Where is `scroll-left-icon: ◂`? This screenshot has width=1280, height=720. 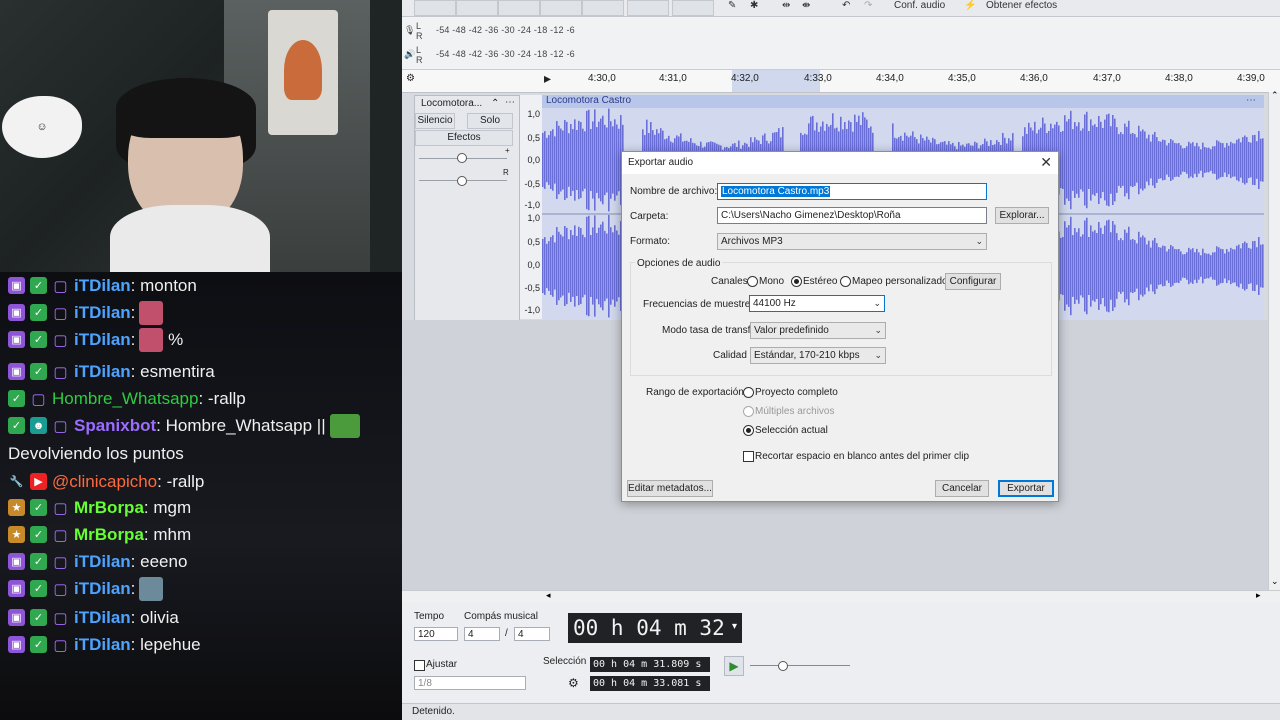 scroll-left-icon: ◂ is located at coordinates (548, 595).